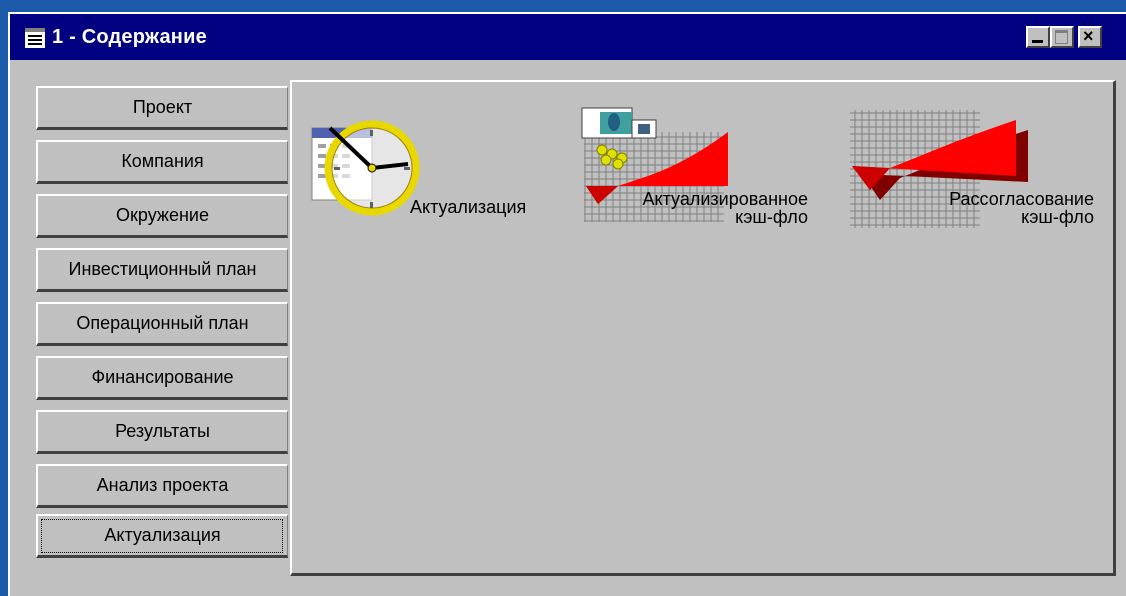 The image size is (1126, 596). I want to click on actualization-item: Актуализация, so click(435, 166).